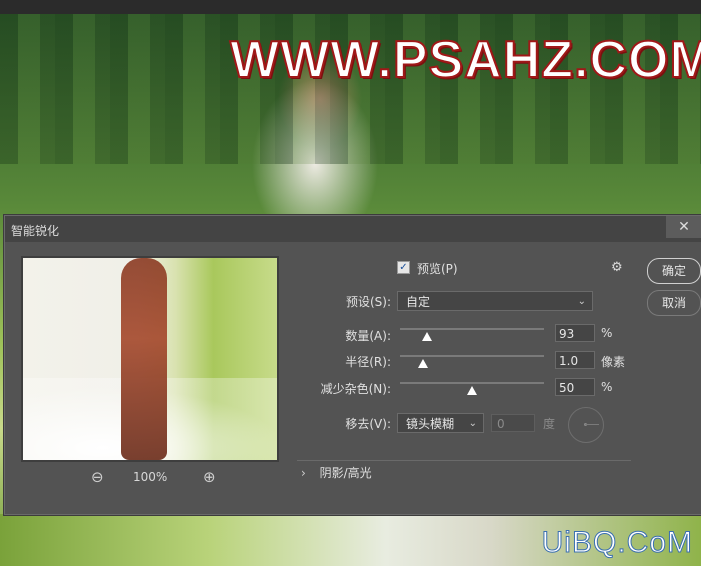  I want to click on angle-unit: 度, so click(549, 424).